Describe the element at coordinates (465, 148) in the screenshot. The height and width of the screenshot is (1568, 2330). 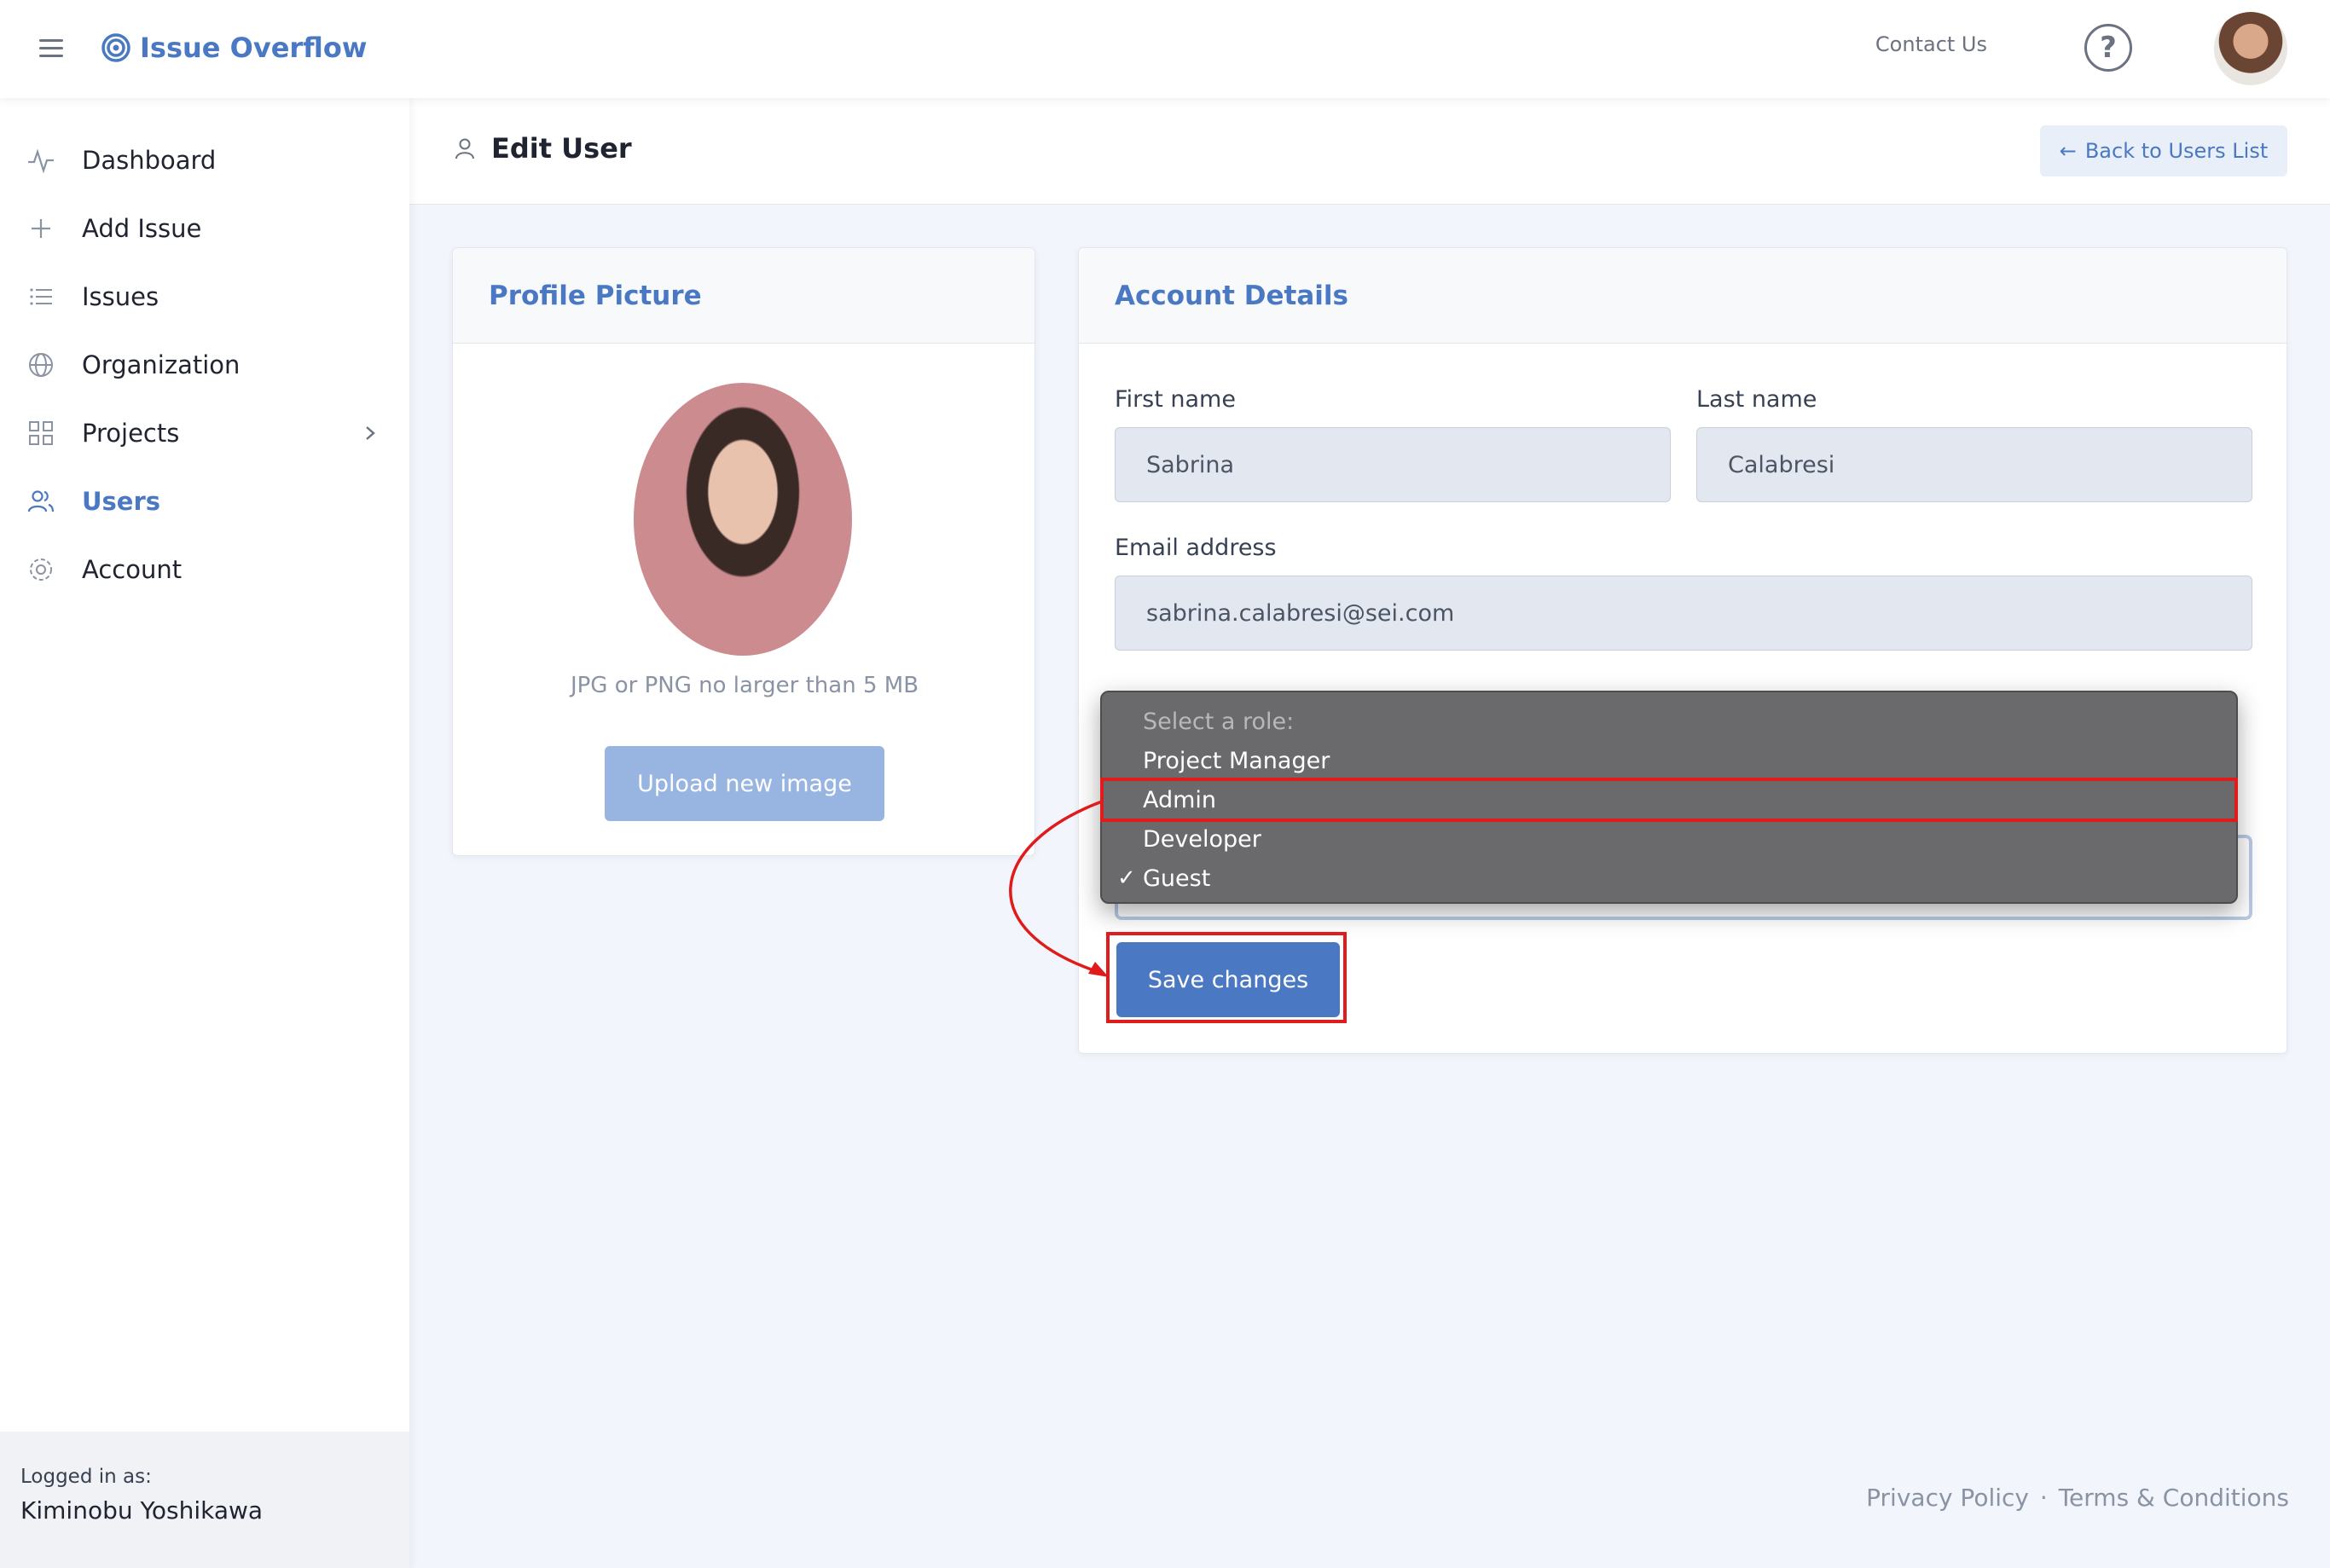
I see `user-icon` at that location.